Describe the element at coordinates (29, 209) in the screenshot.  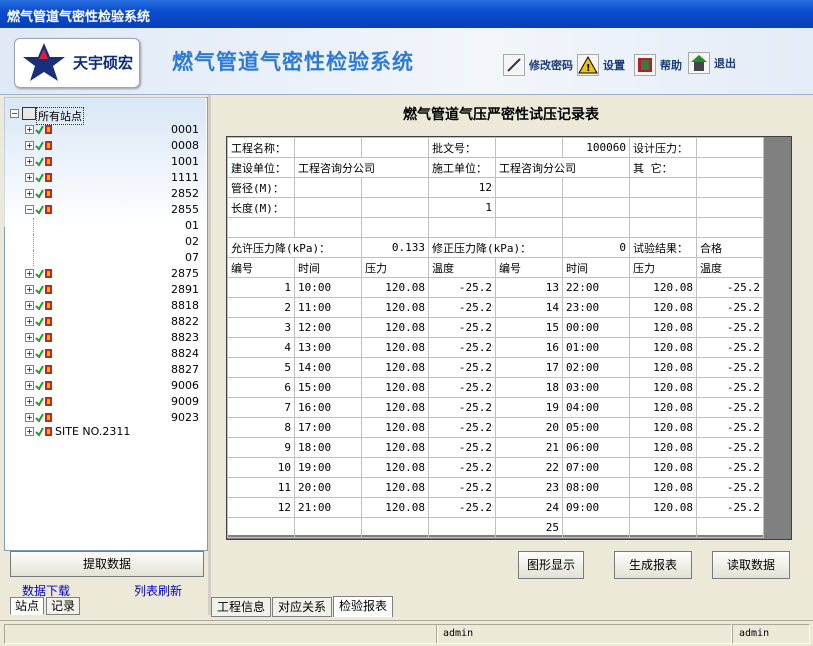
I see `collapse-icon: −` at that location.